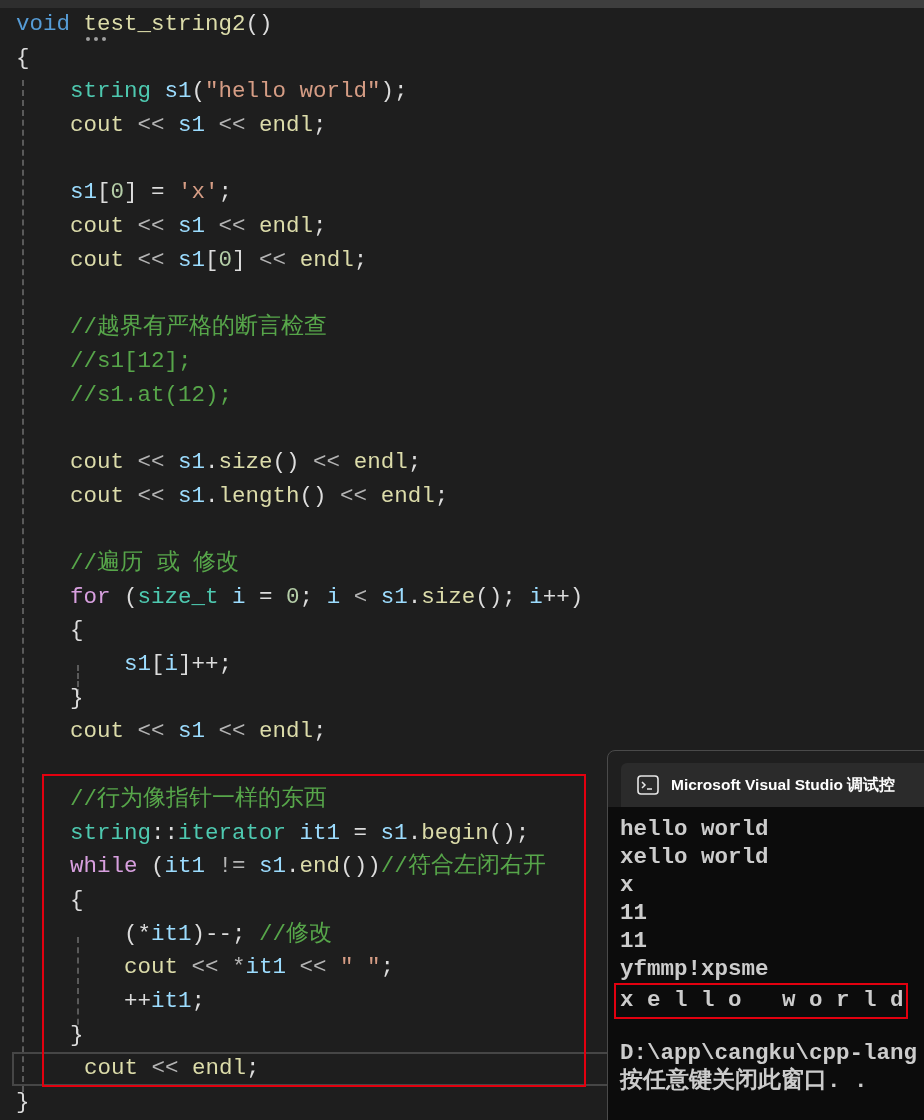  What do you see at coordinates (326, 597) in the screenshot?
I see `code-line: for (size_t i = 0; i < s1.size(); i++)` at bounding box center [326, 597].